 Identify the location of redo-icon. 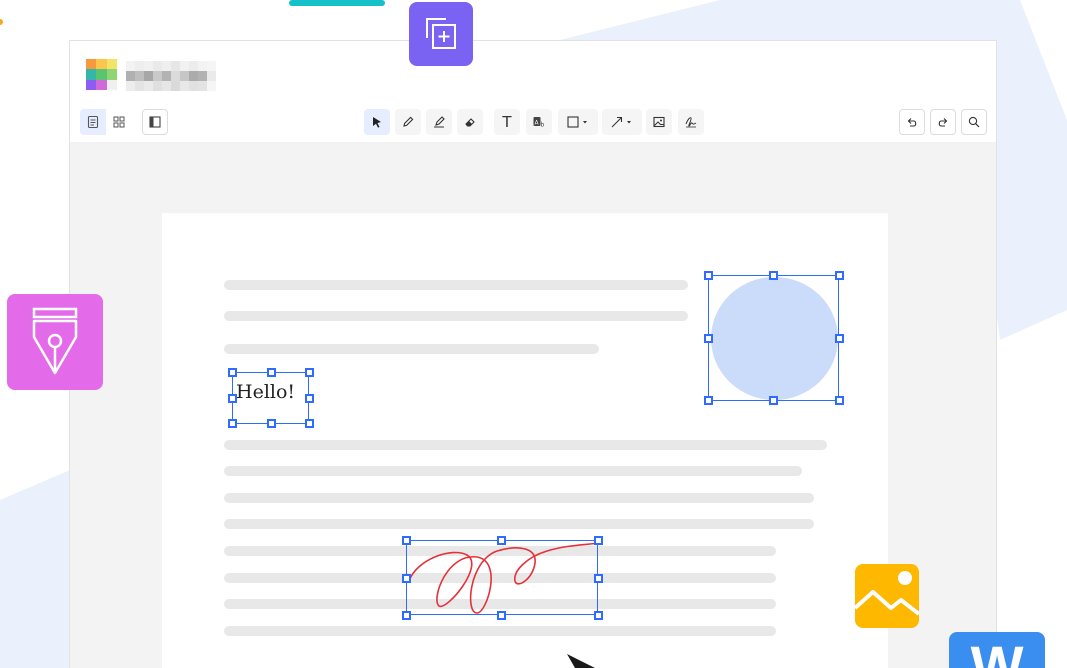
(943, 122).